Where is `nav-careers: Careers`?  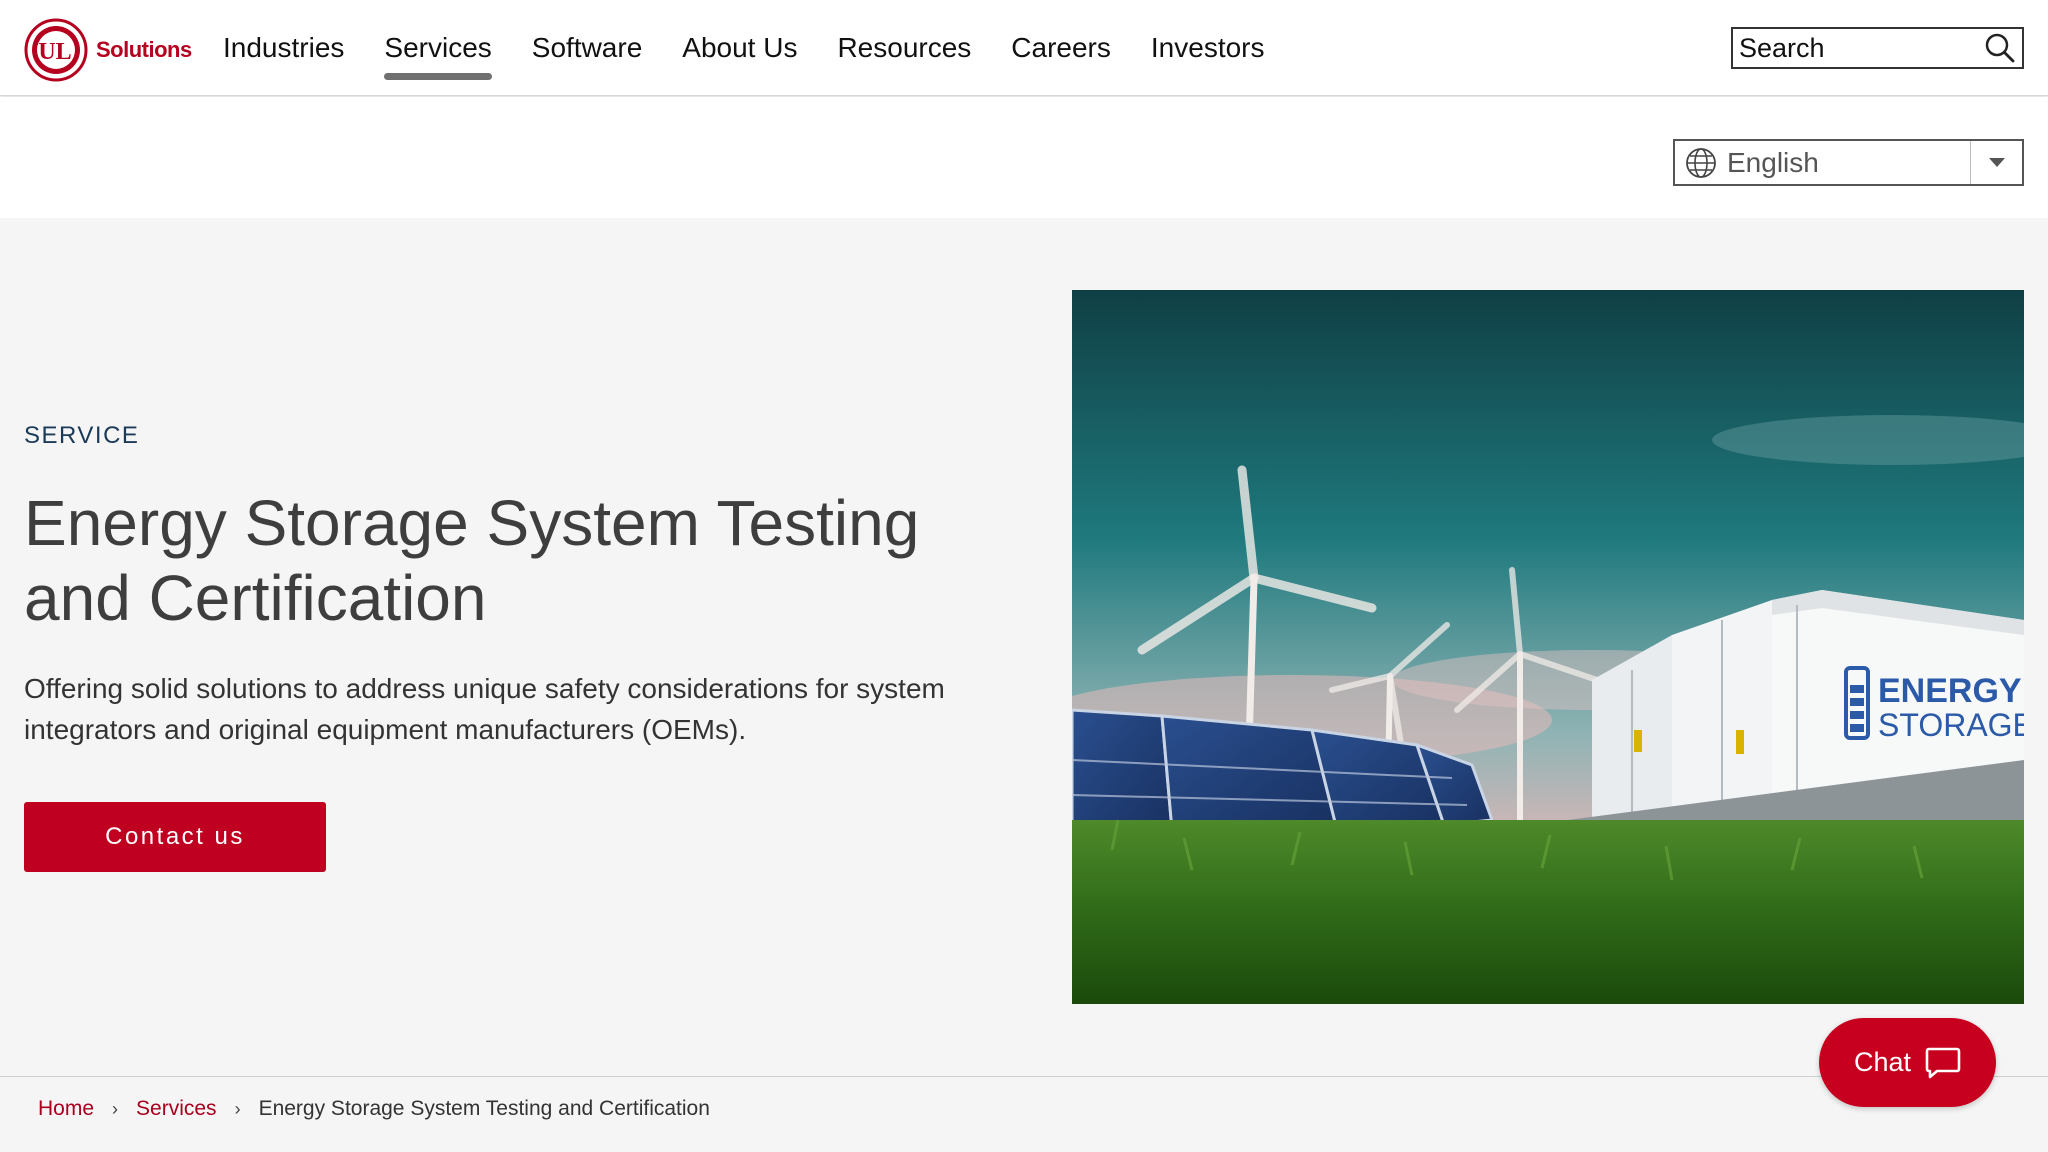 nav-careers: Careers is located at coordinates (1061, 48).